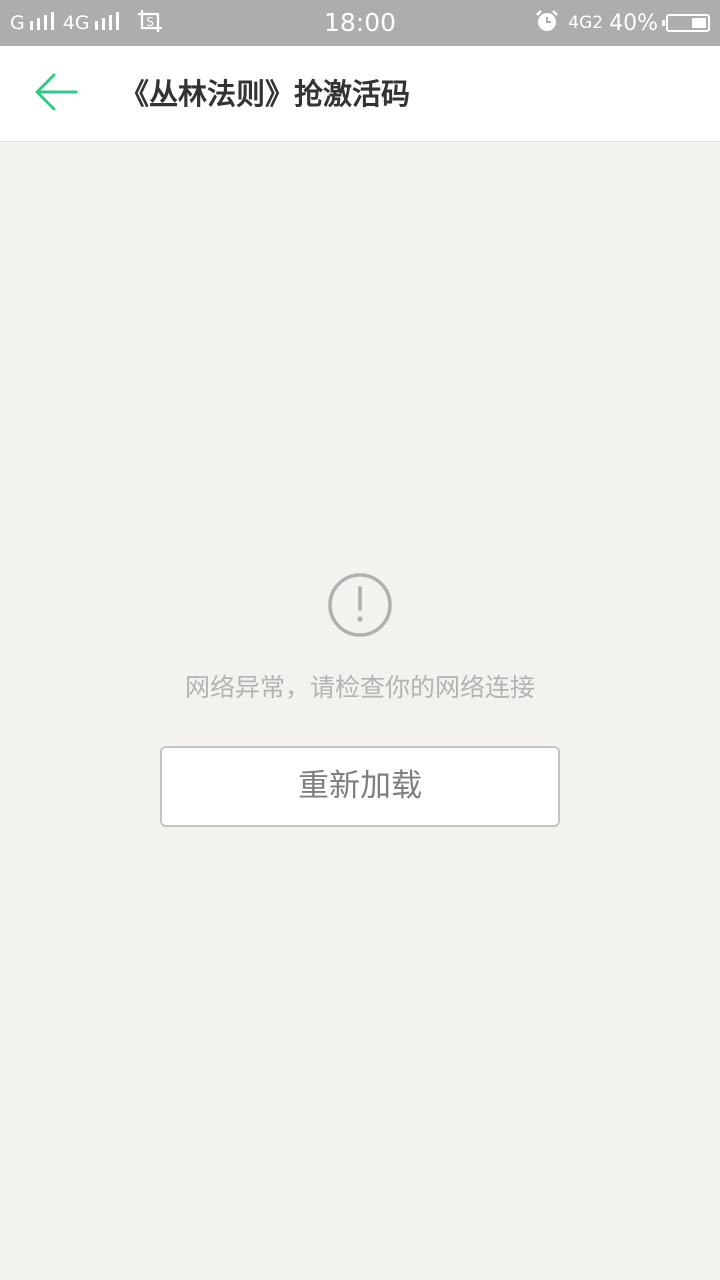 Image resolution: width=720 pixels, height=1280 pixels. I want to click on back-button, so click(56, 94).